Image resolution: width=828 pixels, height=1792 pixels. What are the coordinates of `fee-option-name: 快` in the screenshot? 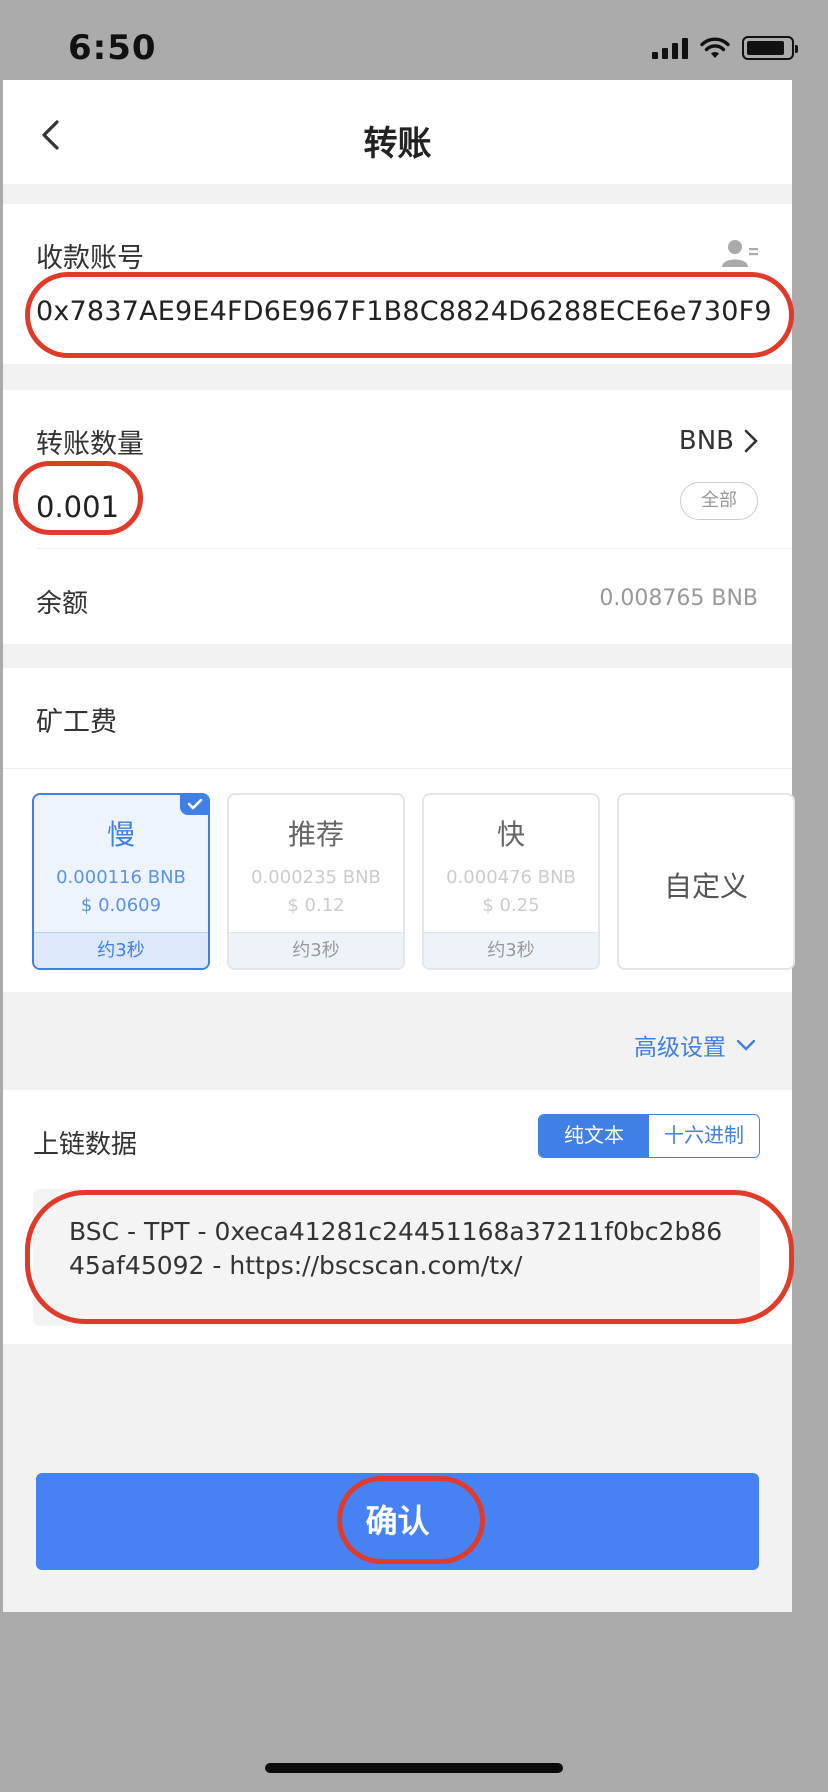 It's located at (510, 834).